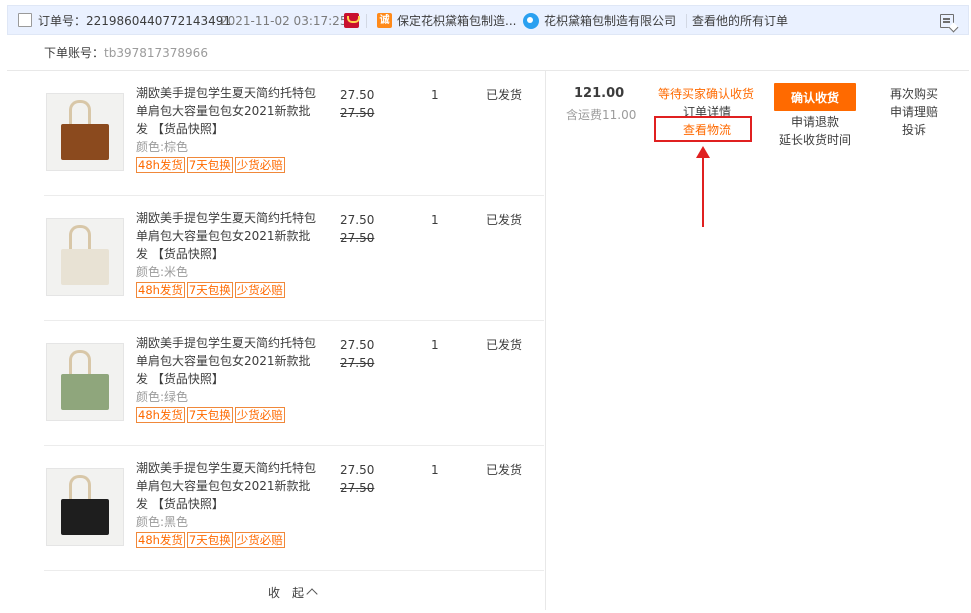 This screenshot has height=613, width=971. Describe the element at coordinates (706, 94) in the screenshot. I see `order-status: 等待买家确认收货` at that location.